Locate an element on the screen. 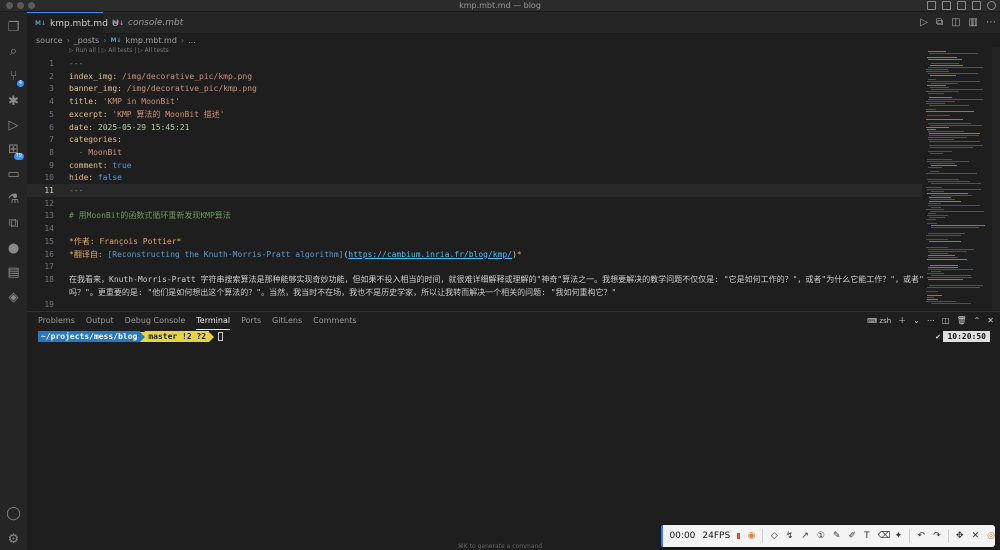  maximize-panel-icon: ⌃ is located at coordinates (977, 320).